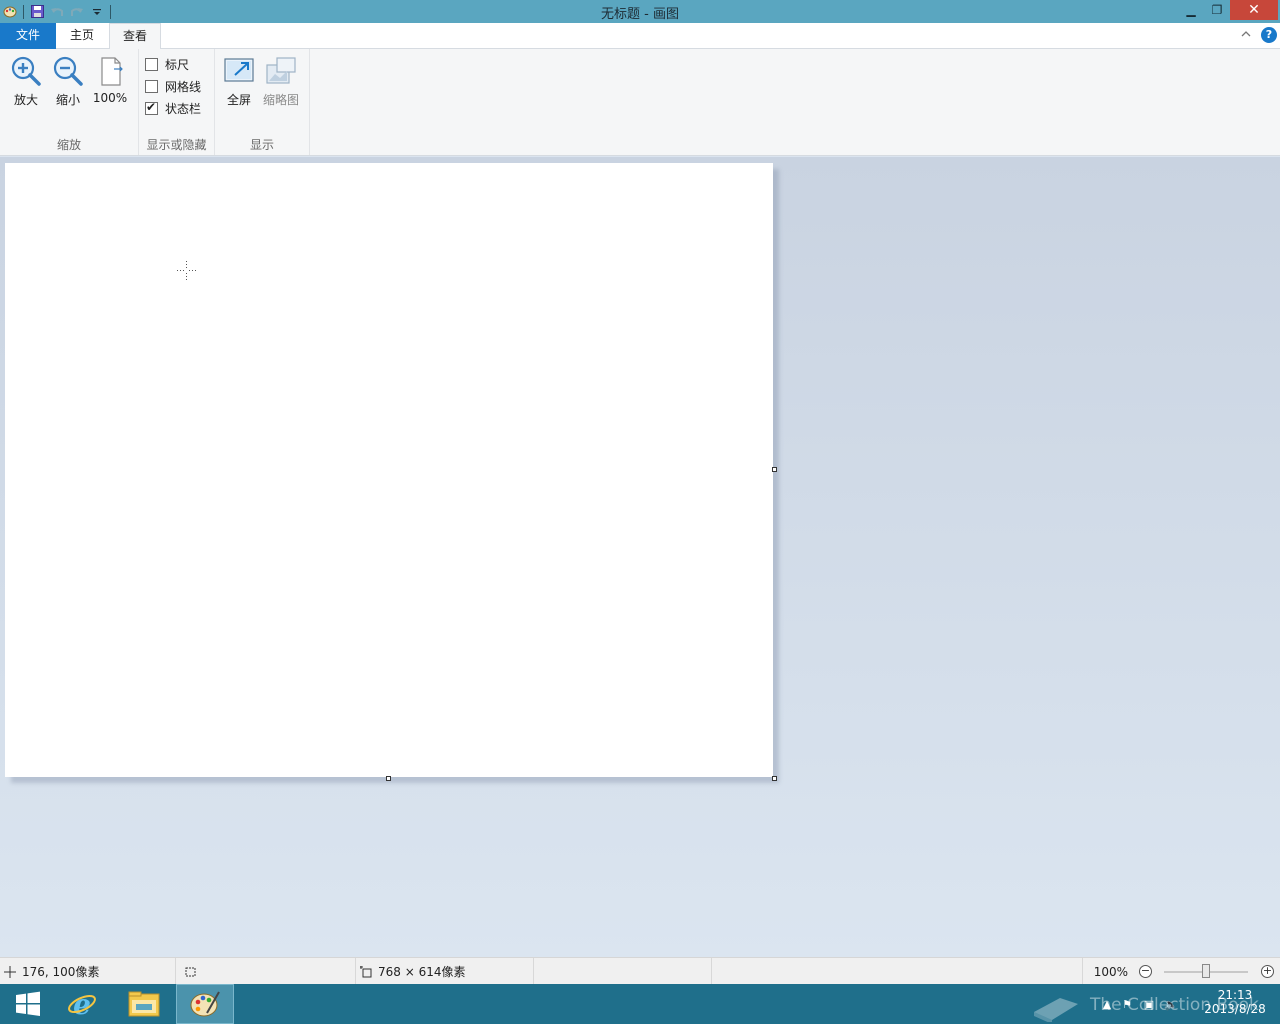  What do you see at coordinates (151, 64) in the screenshot?
I see `rulers-checkbox-box` at bounding box center [151, 64].